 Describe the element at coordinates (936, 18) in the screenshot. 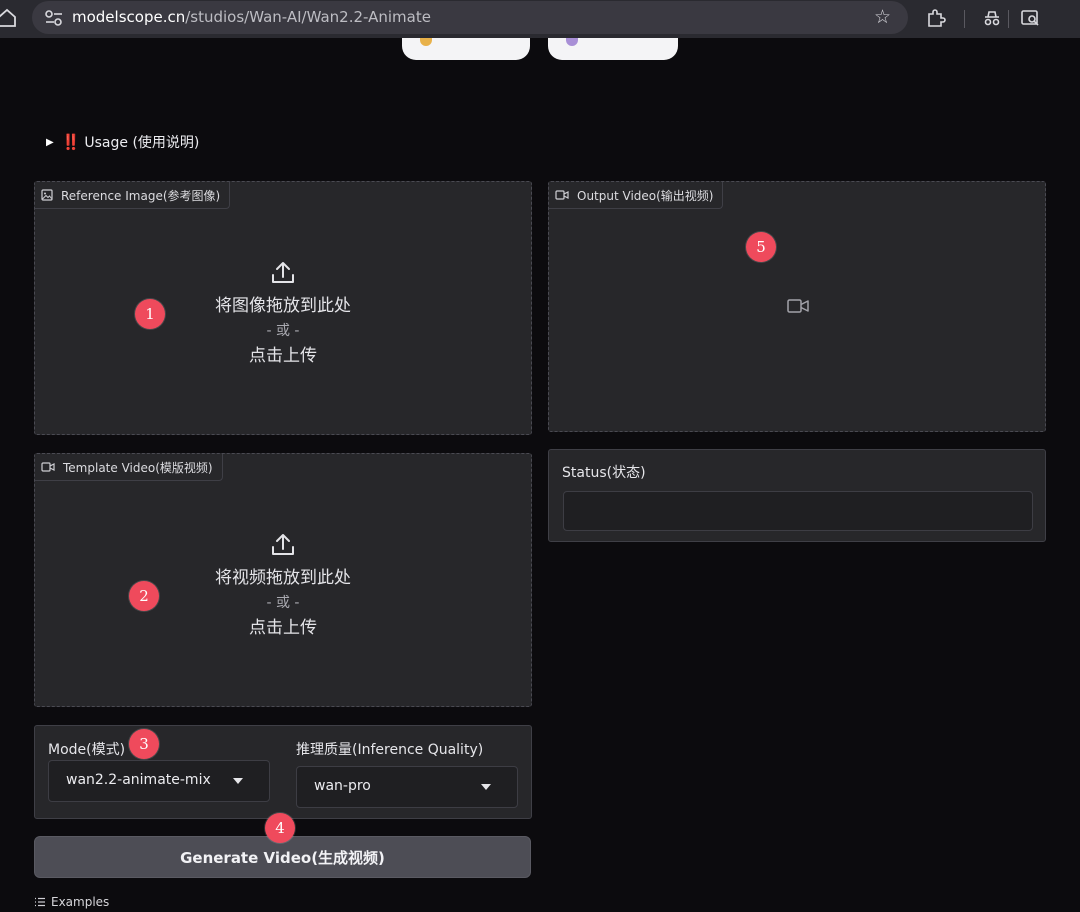

I see `extension-icon` at that location.